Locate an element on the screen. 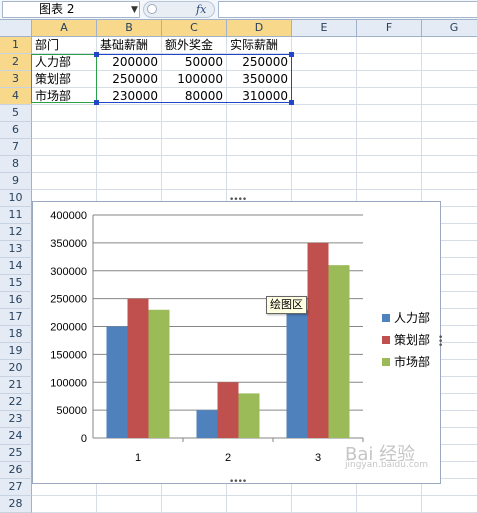 This screenshot has height=513, width=477. formula-input is located at coordinates (347, 9).